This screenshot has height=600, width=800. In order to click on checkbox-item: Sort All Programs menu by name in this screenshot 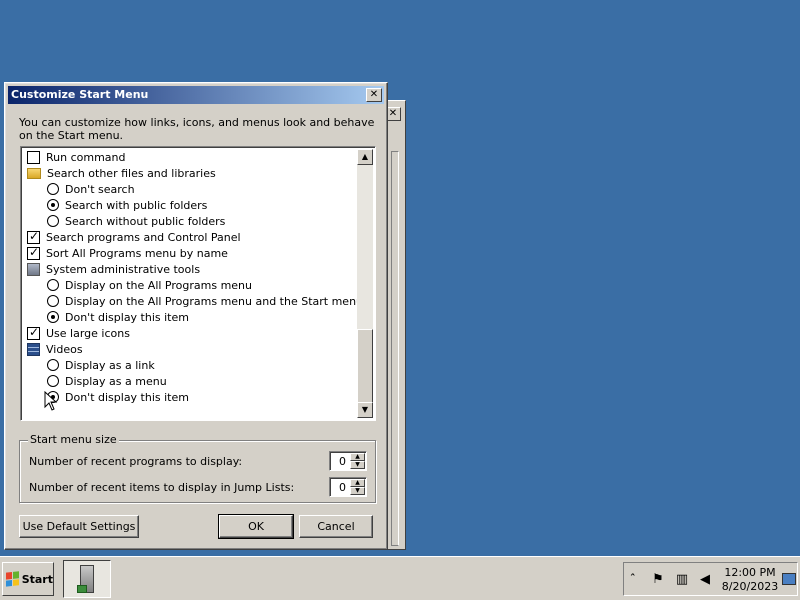, I will do `click(127, 253)`.